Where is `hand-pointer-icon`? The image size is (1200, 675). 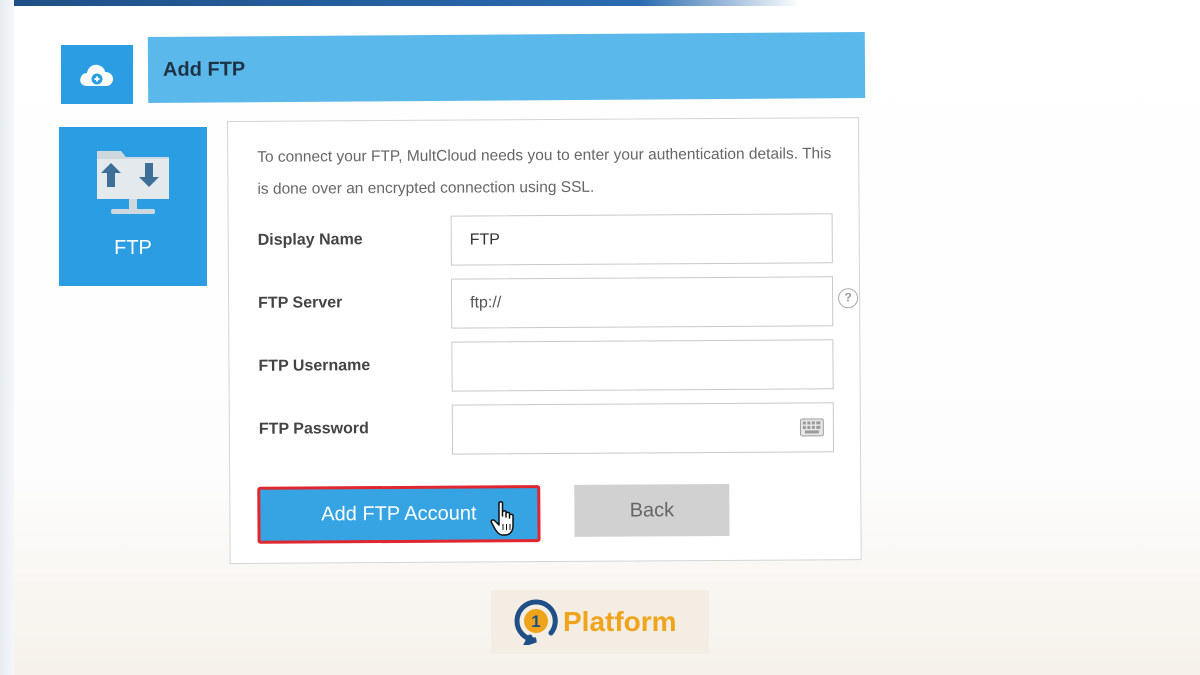
hand-pointer-icon is located at coordinates (502, 518).